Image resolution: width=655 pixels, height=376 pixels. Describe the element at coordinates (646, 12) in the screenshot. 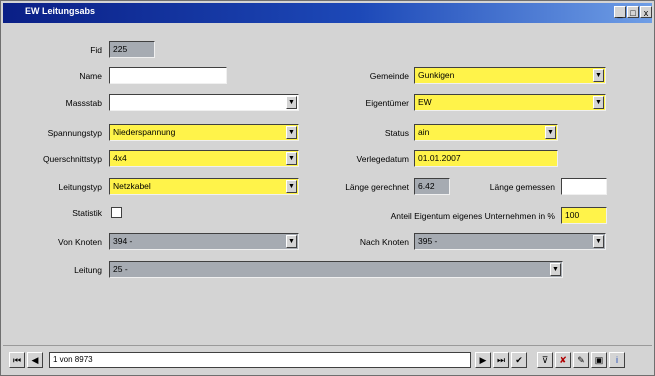

I see `close-button: x` at that location.